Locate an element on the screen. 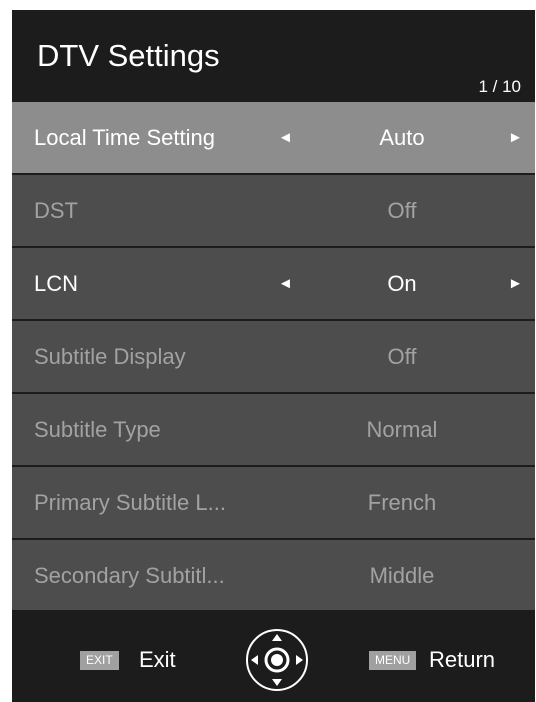  setting-label: DST is located at coordinates (56, 210).